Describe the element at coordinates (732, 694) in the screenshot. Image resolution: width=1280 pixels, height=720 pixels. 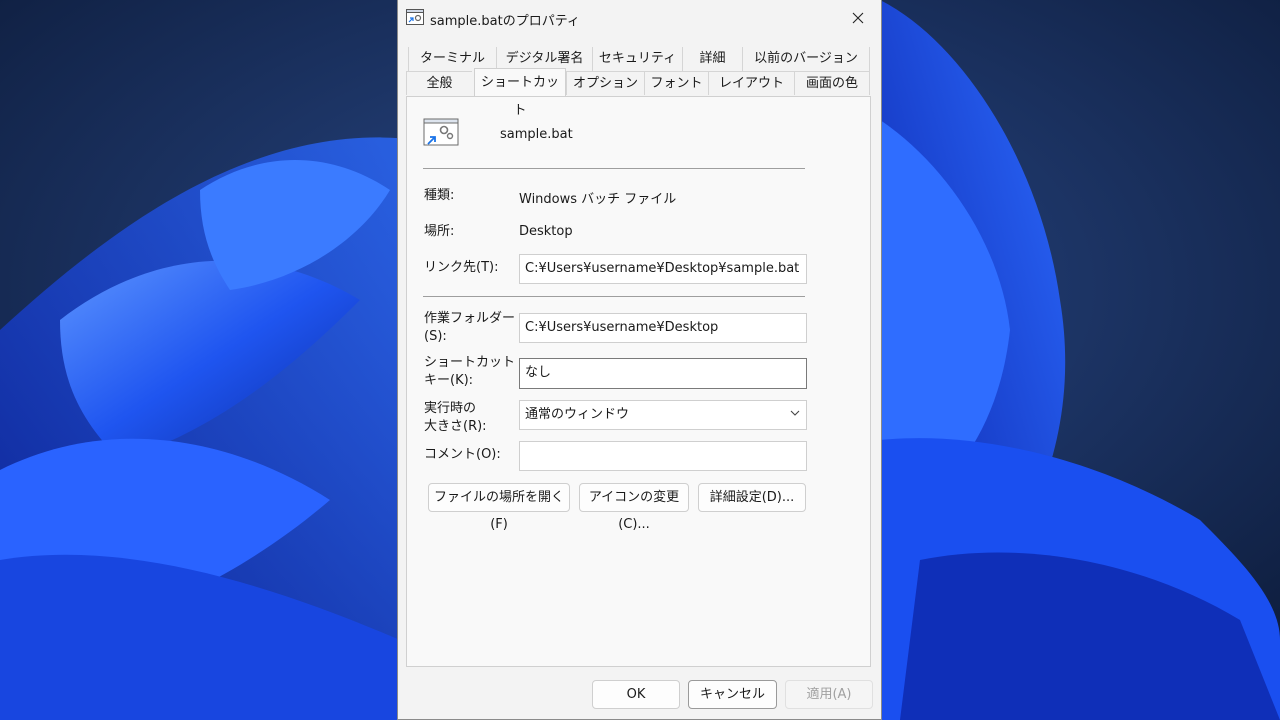
I see `cancel-button: キャンセル` at that location.